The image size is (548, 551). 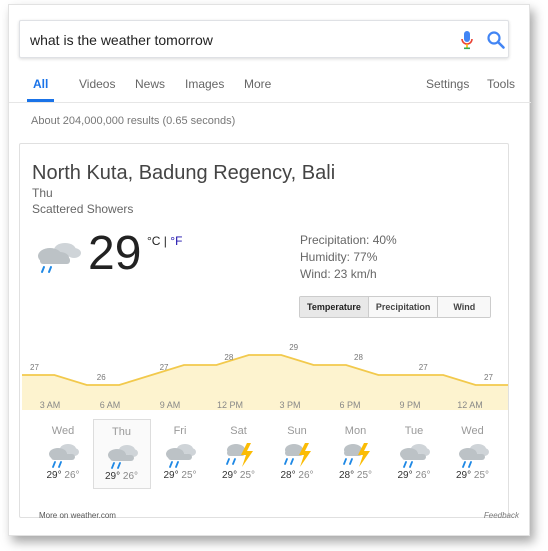 I want to click on forecast-day: Wed 29° 25°, so click(x=473, y=454).